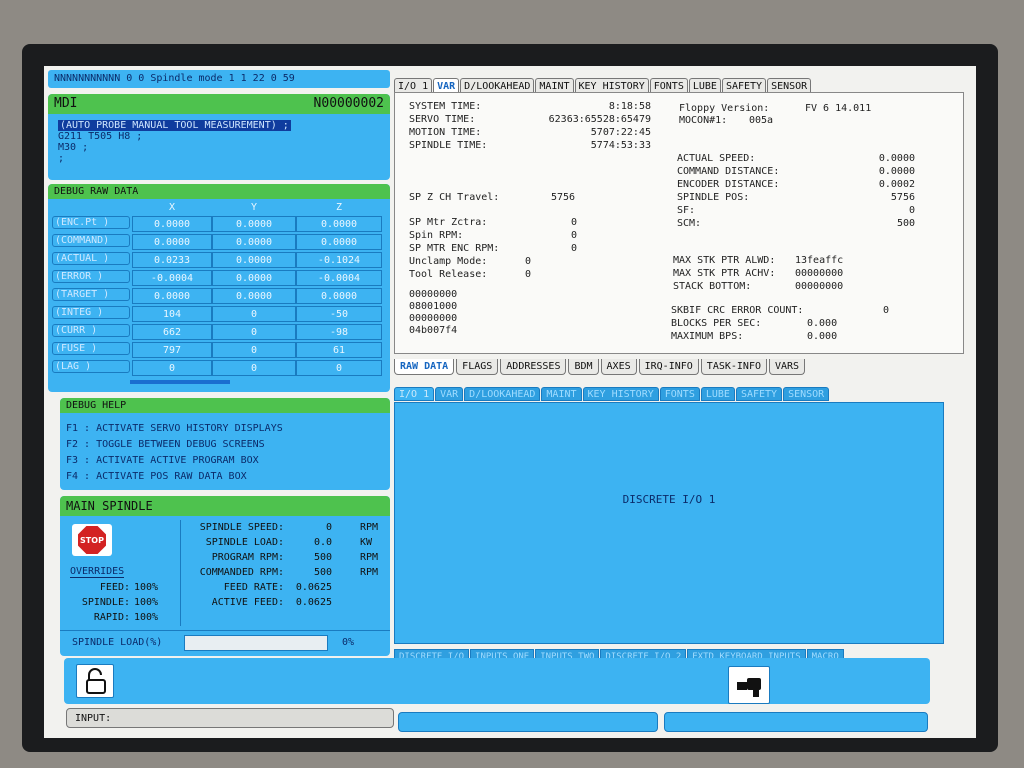 The image size is (1024, 768). Describe the element at coordinates (247, 557) in the screenshot. I see `spindle-stat-label: PROGRAM RPM:` at that location.